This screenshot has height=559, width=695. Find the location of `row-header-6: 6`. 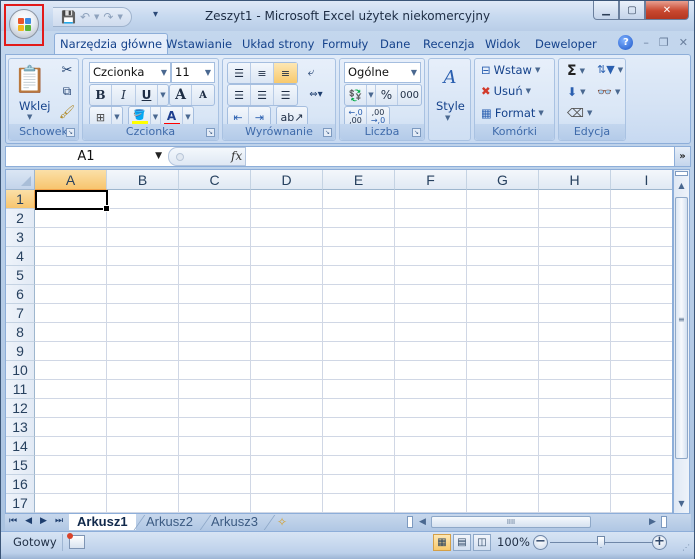

row-header-6: 6 is located at coordinates (20, 294).